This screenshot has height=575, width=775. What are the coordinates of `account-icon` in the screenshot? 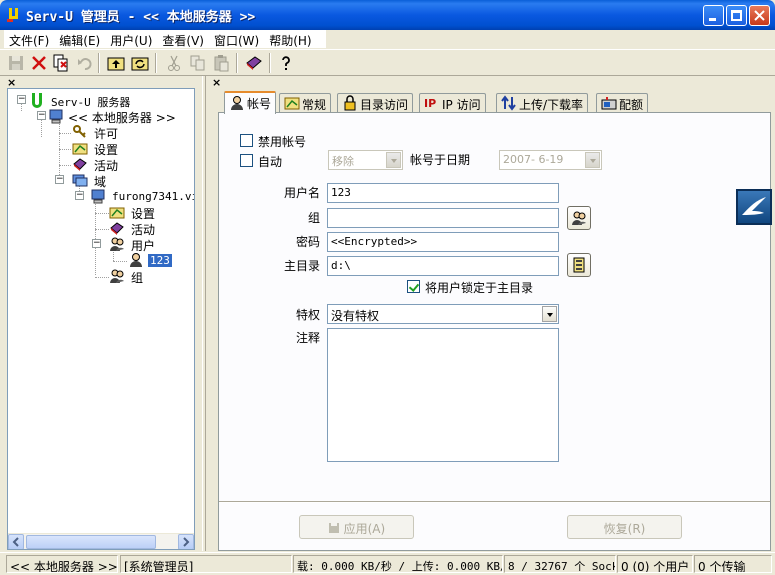 It's located at (237, 103).